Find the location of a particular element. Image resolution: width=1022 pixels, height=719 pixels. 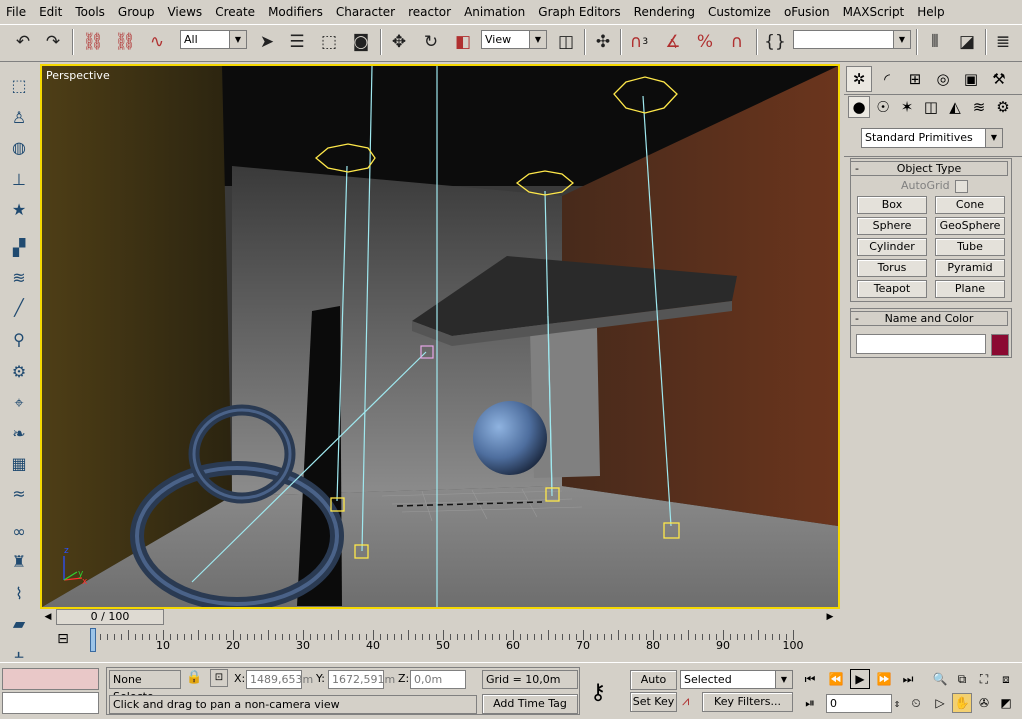

time-slider-track: ◀ 0 / 100 ▶ is located at coordinates (440, 617).